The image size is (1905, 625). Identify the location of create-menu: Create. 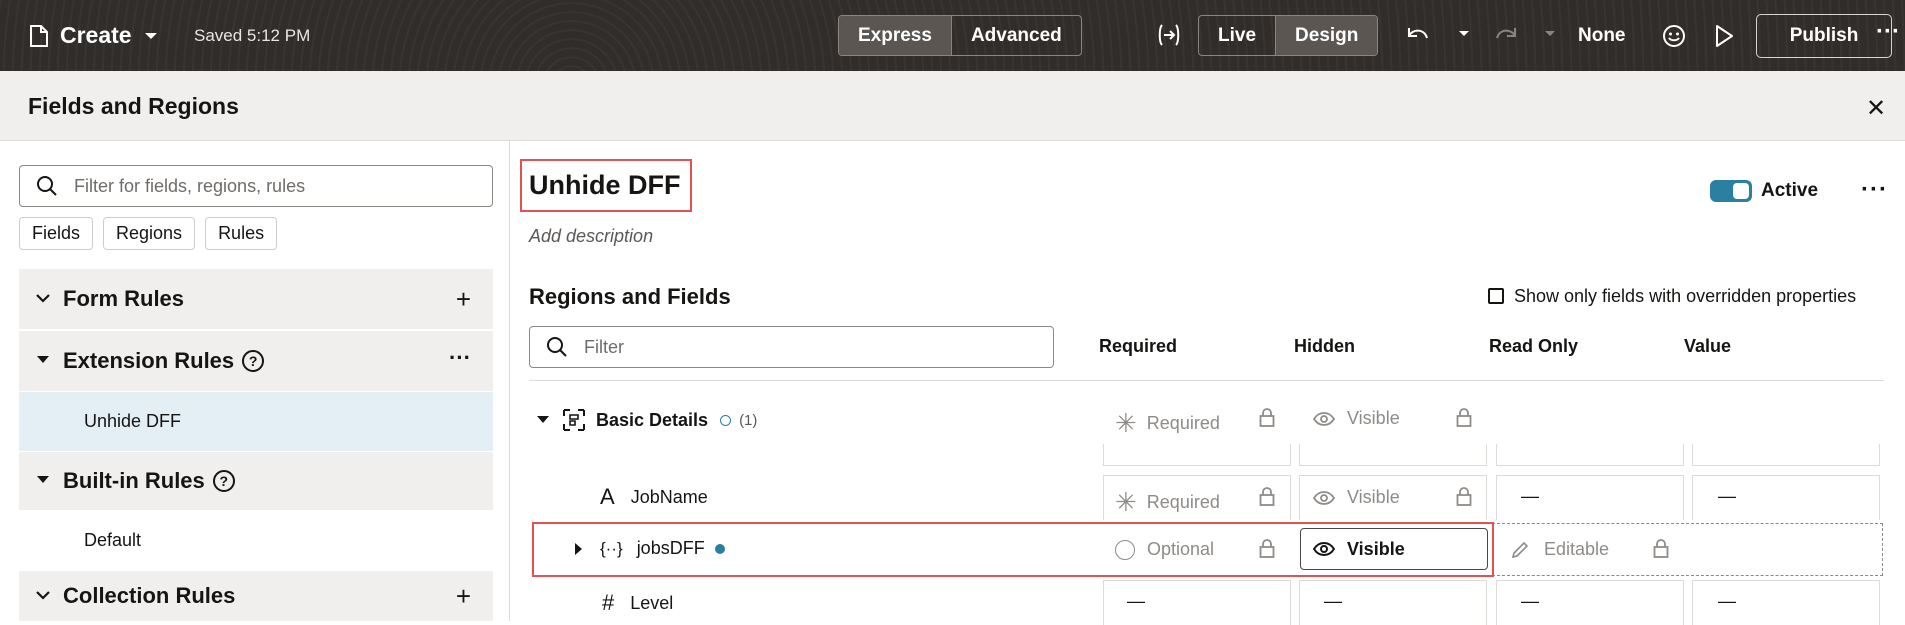
(94, 35).